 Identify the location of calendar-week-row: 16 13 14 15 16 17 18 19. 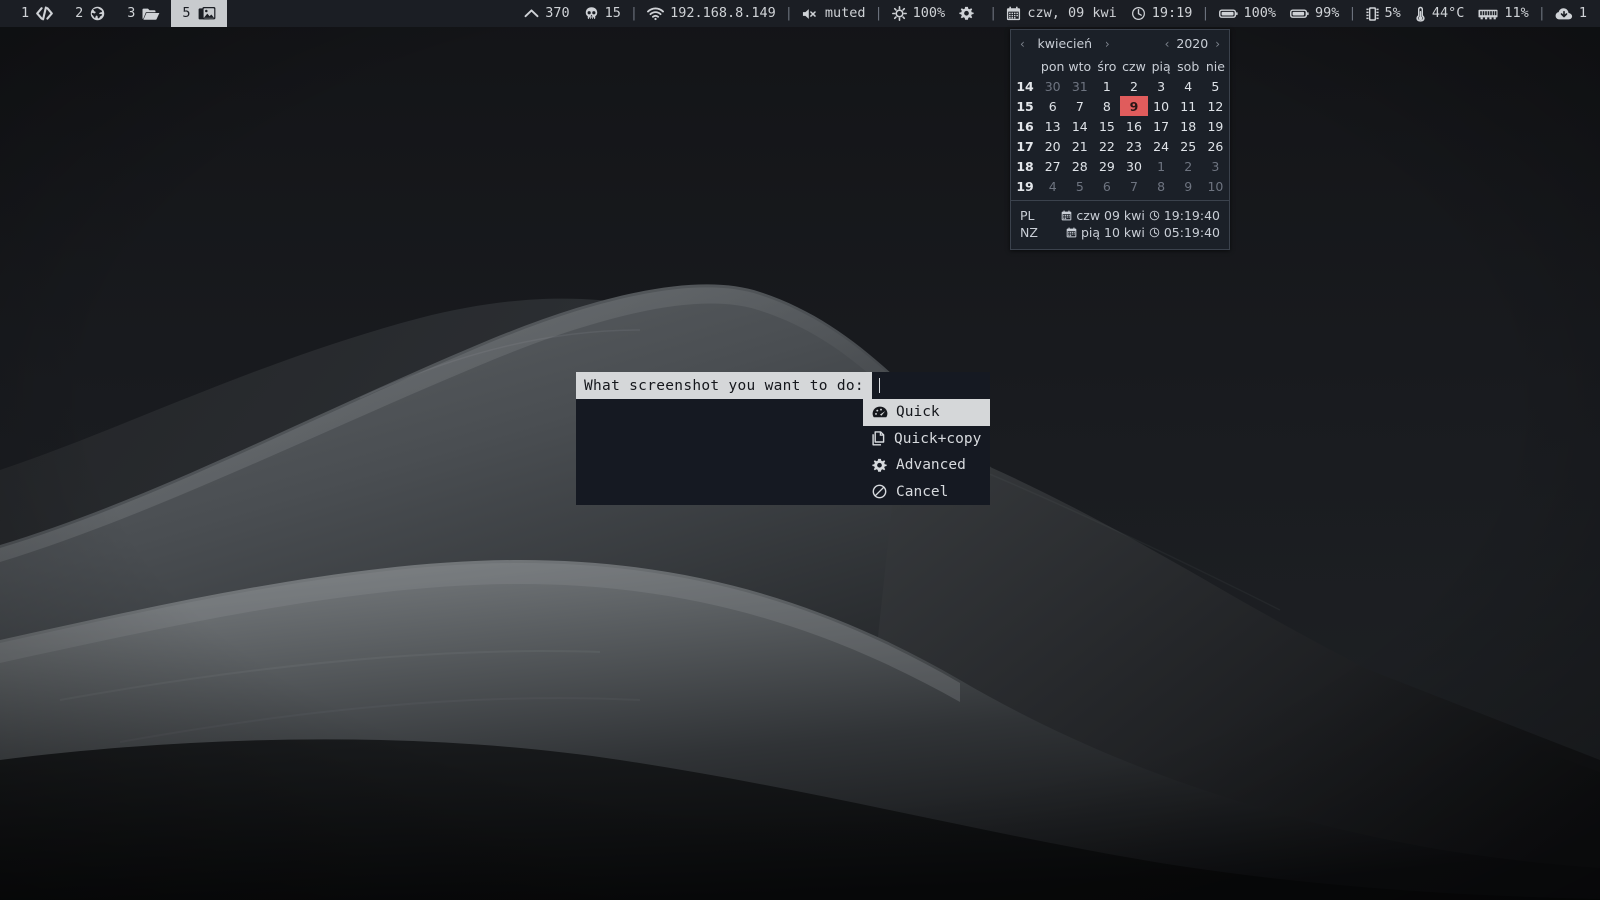
(1120, 126).